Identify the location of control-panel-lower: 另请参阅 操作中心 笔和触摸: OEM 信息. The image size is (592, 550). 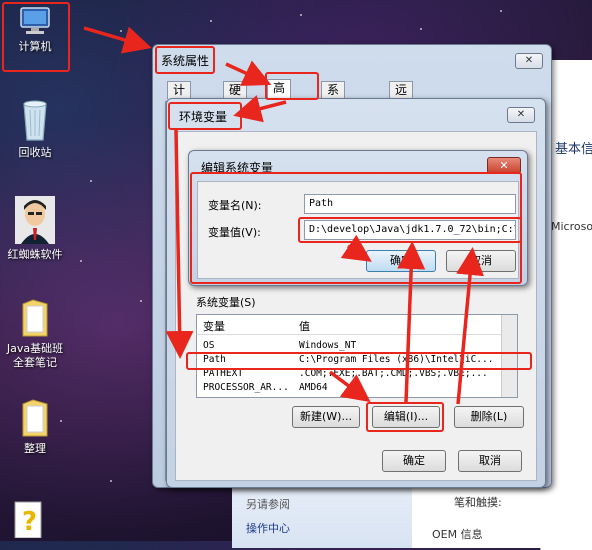
(412, 513).